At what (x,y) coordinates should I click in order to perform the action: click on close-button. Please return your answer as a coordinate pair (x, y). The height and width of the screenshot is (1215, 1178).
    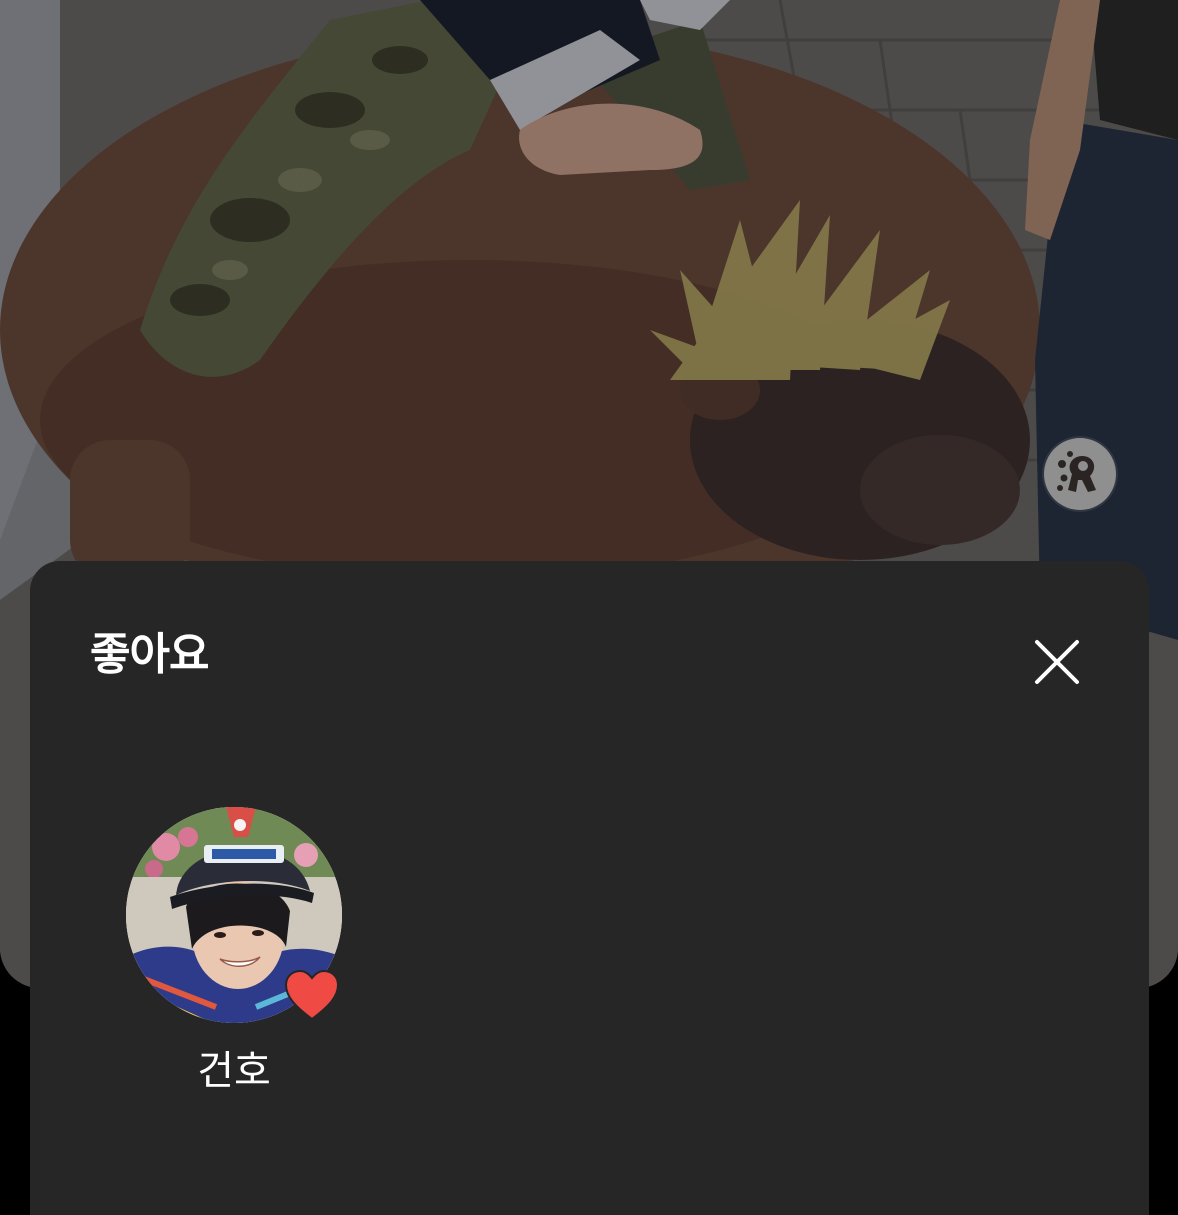
    Looking at the image, I should click on (1057, 662).